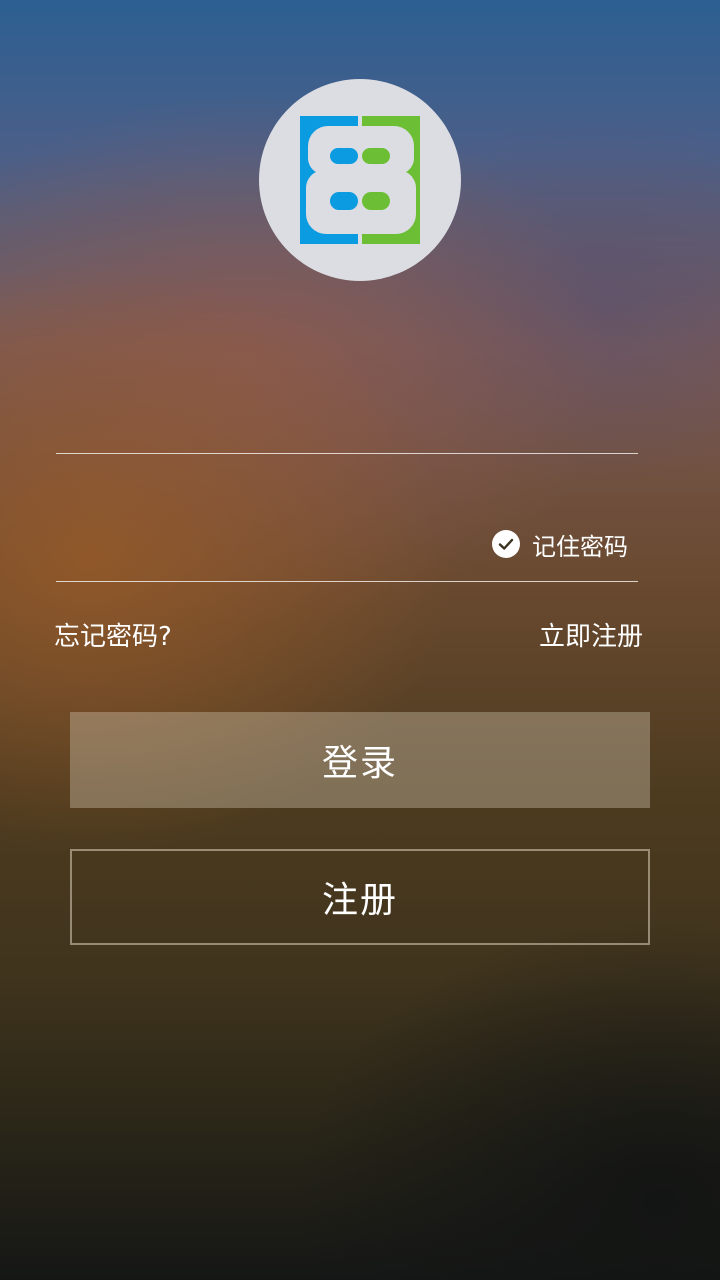  Describe the element at coordinates (580, 546) in the screenshot. I see `remember-password-label: 记住密码` at that location.